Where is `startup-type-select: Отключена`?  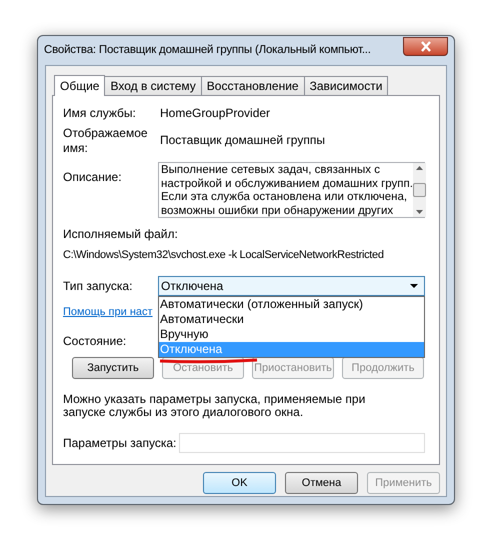 startup-type-select: Отключена is located at coordinates (291, 286).